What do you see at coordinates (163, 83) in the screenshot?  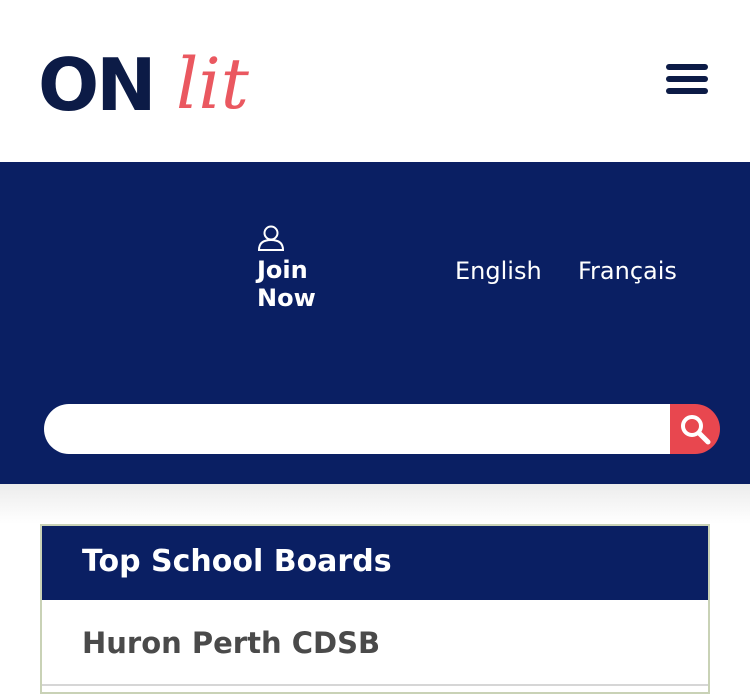 I see `onlit-logo: ON lit` at bounding box center [163, 83].